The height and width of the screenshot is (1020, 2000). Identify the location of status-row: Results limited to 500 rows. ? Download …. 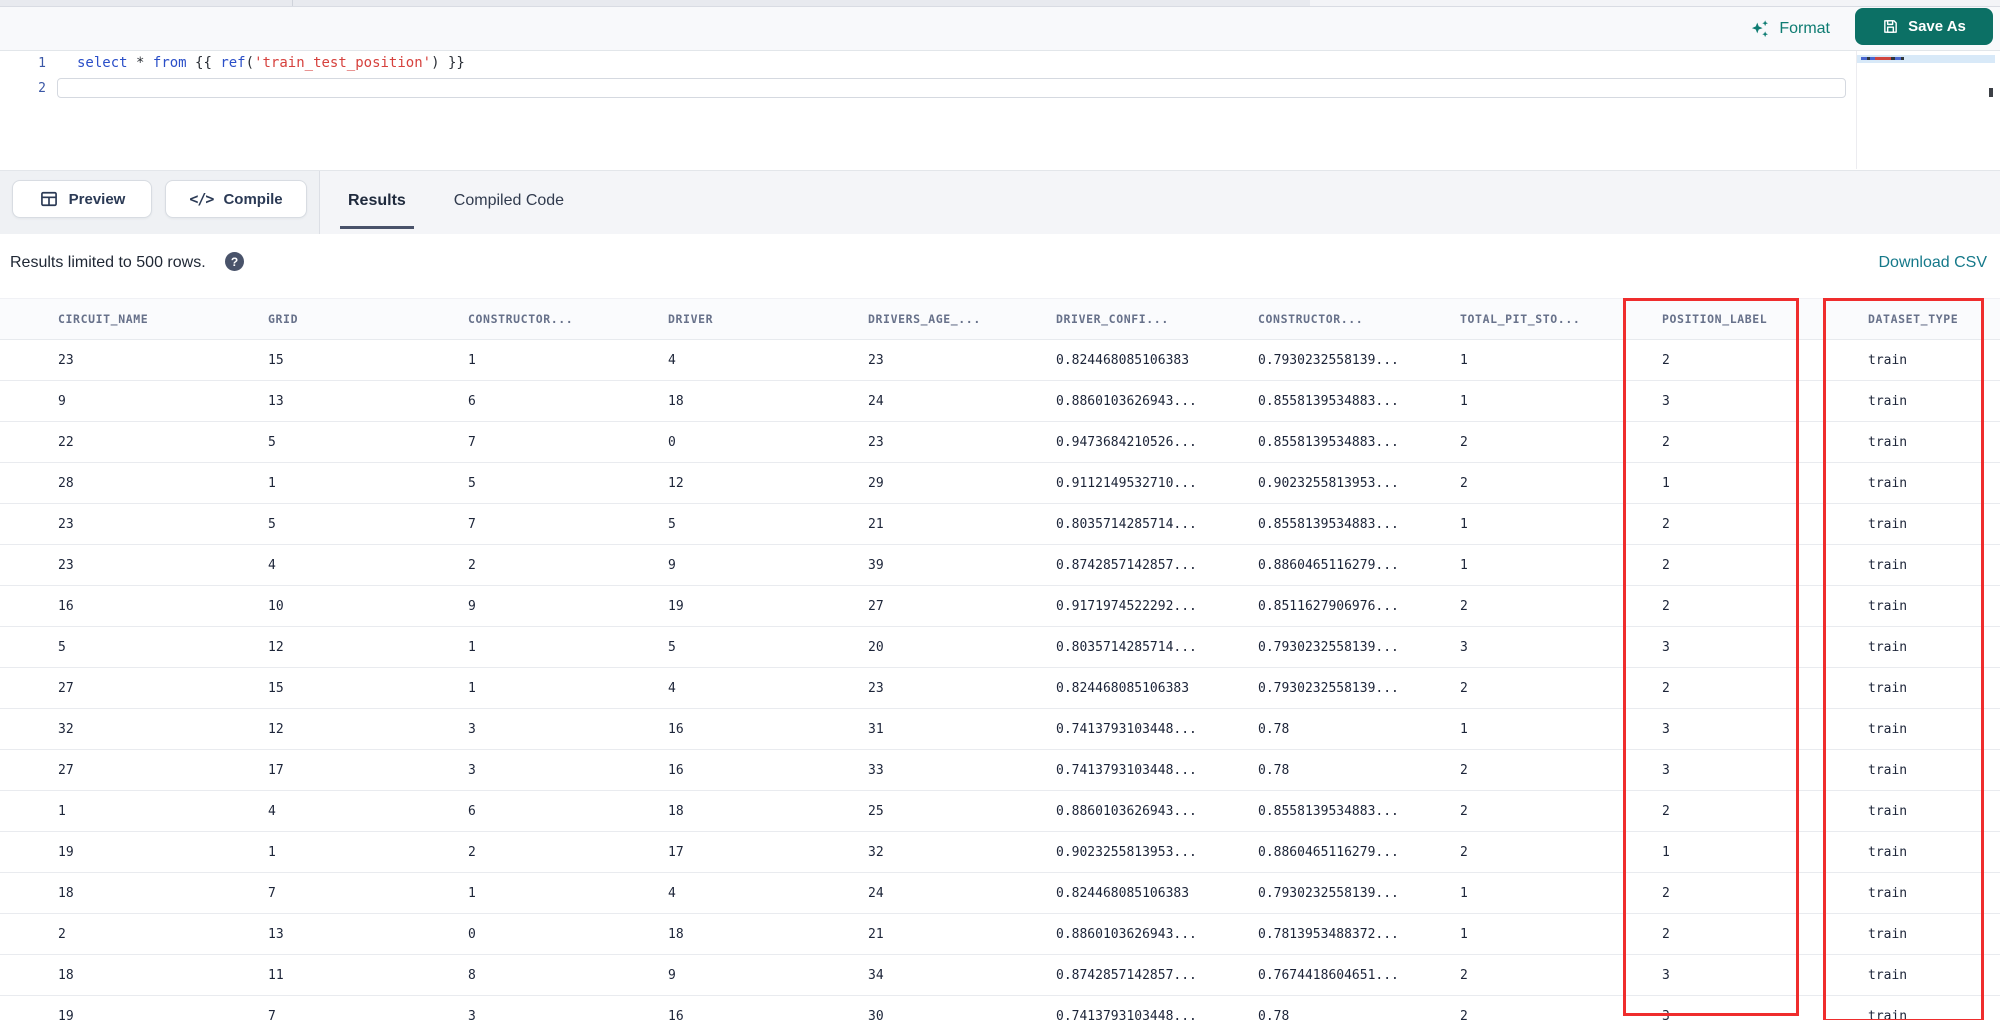
(1000, 265).